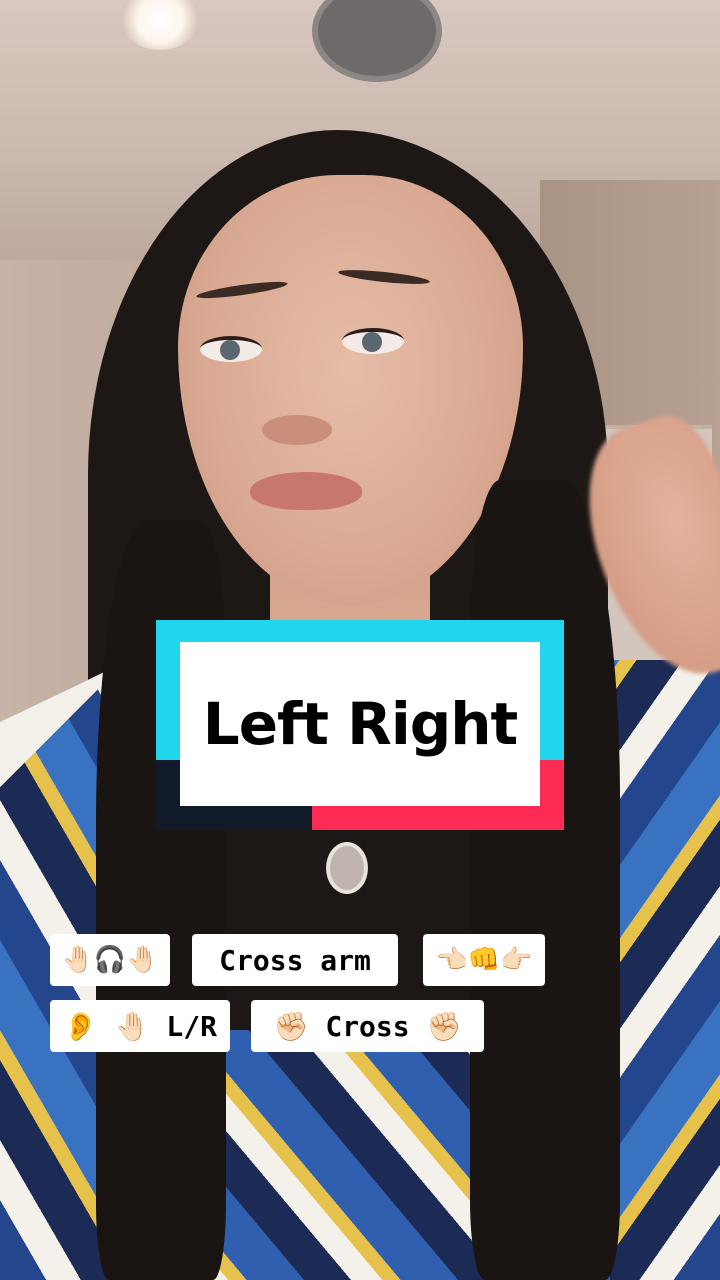 This screenshot has width=720, height=1280. Describe the element at coordinates (297, 430) in the screenshot. I see `nose` at that location.